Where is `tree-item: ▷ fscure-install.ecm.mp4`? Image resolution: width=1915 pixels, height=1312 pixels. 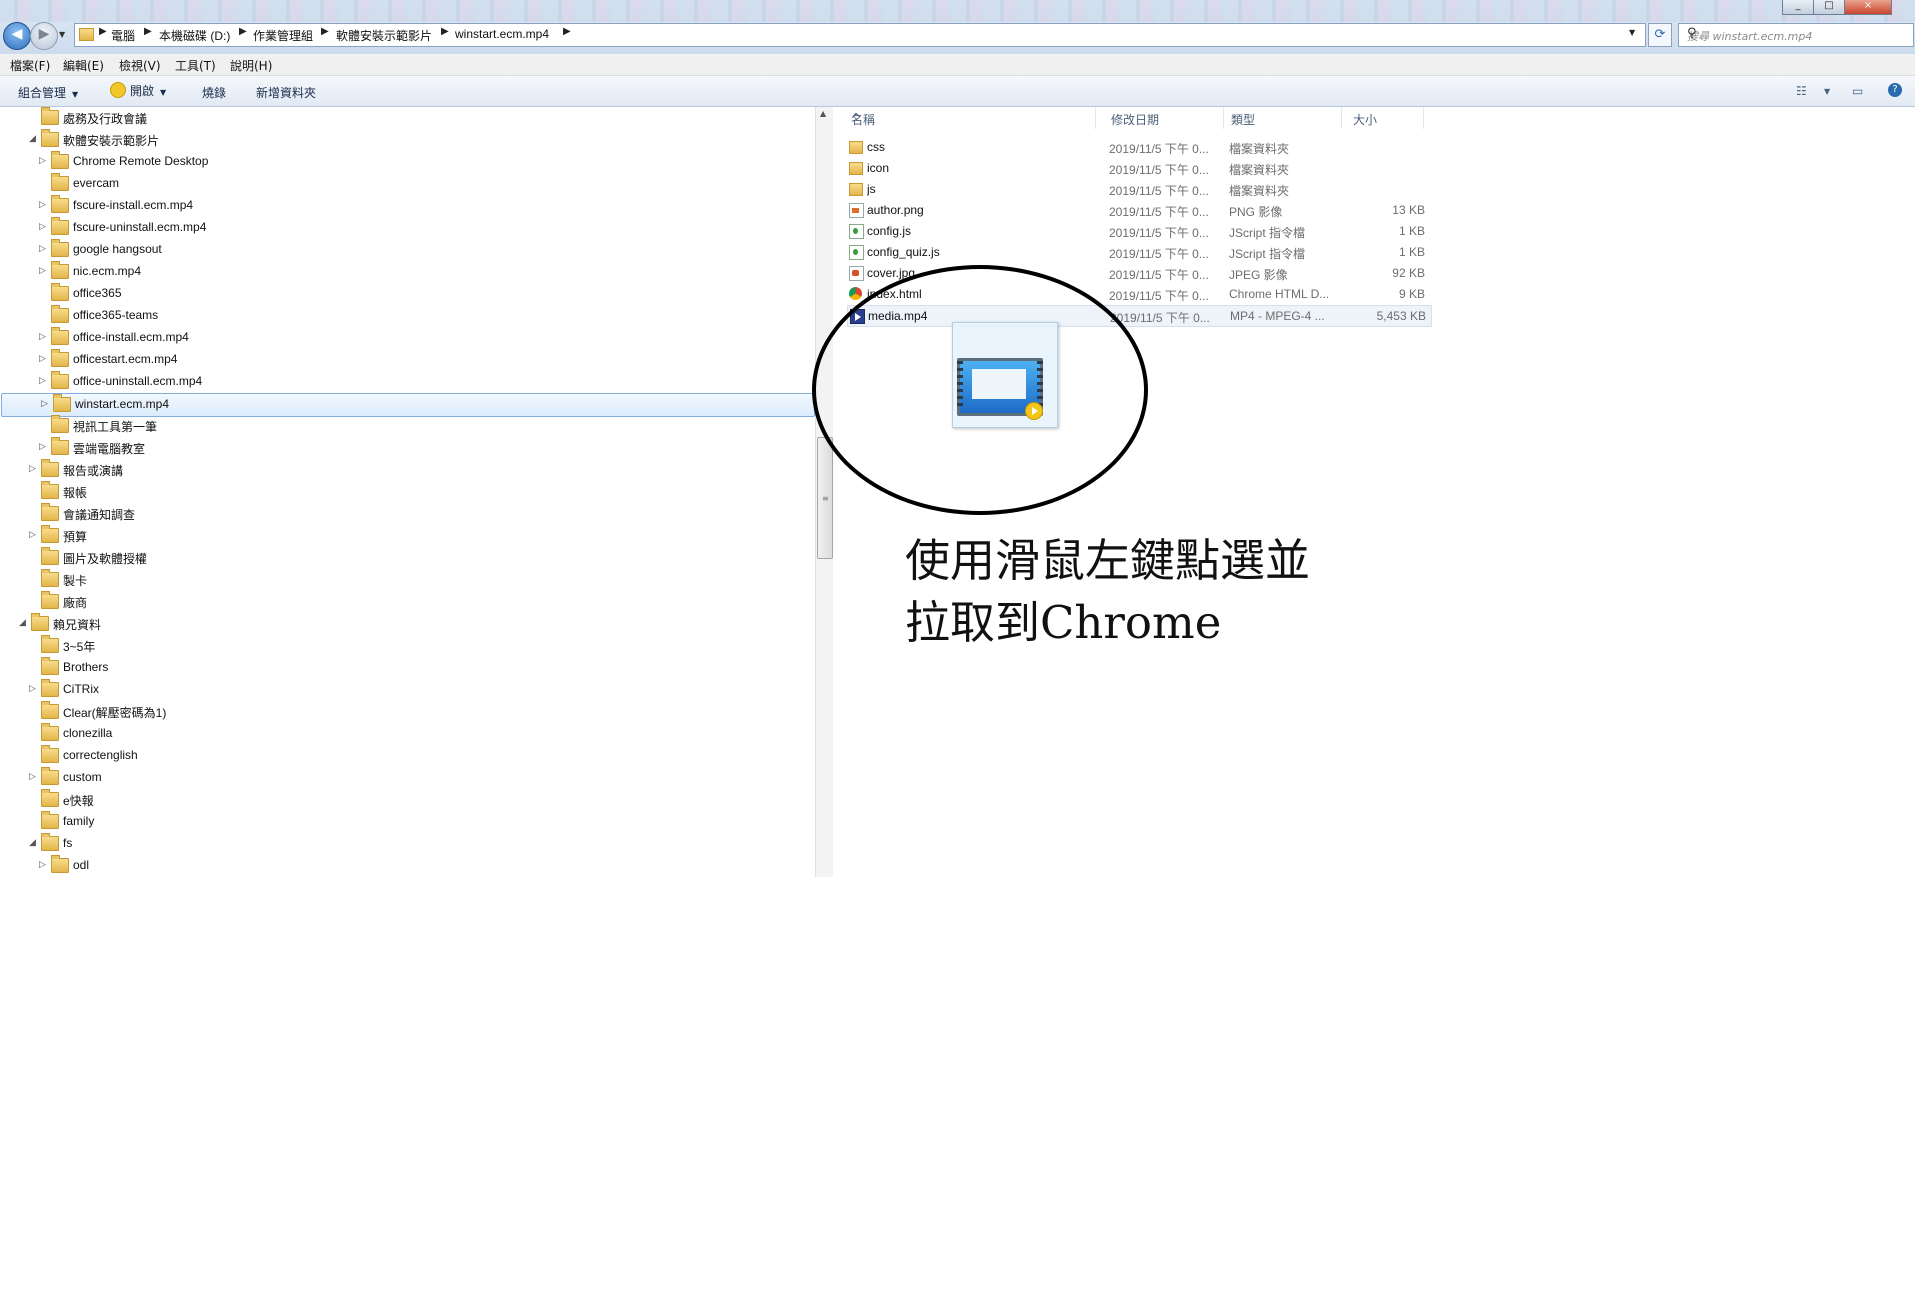
tree-item: ▷ fscure-install.ecm.mp4 is located at coordinates (407, 206).